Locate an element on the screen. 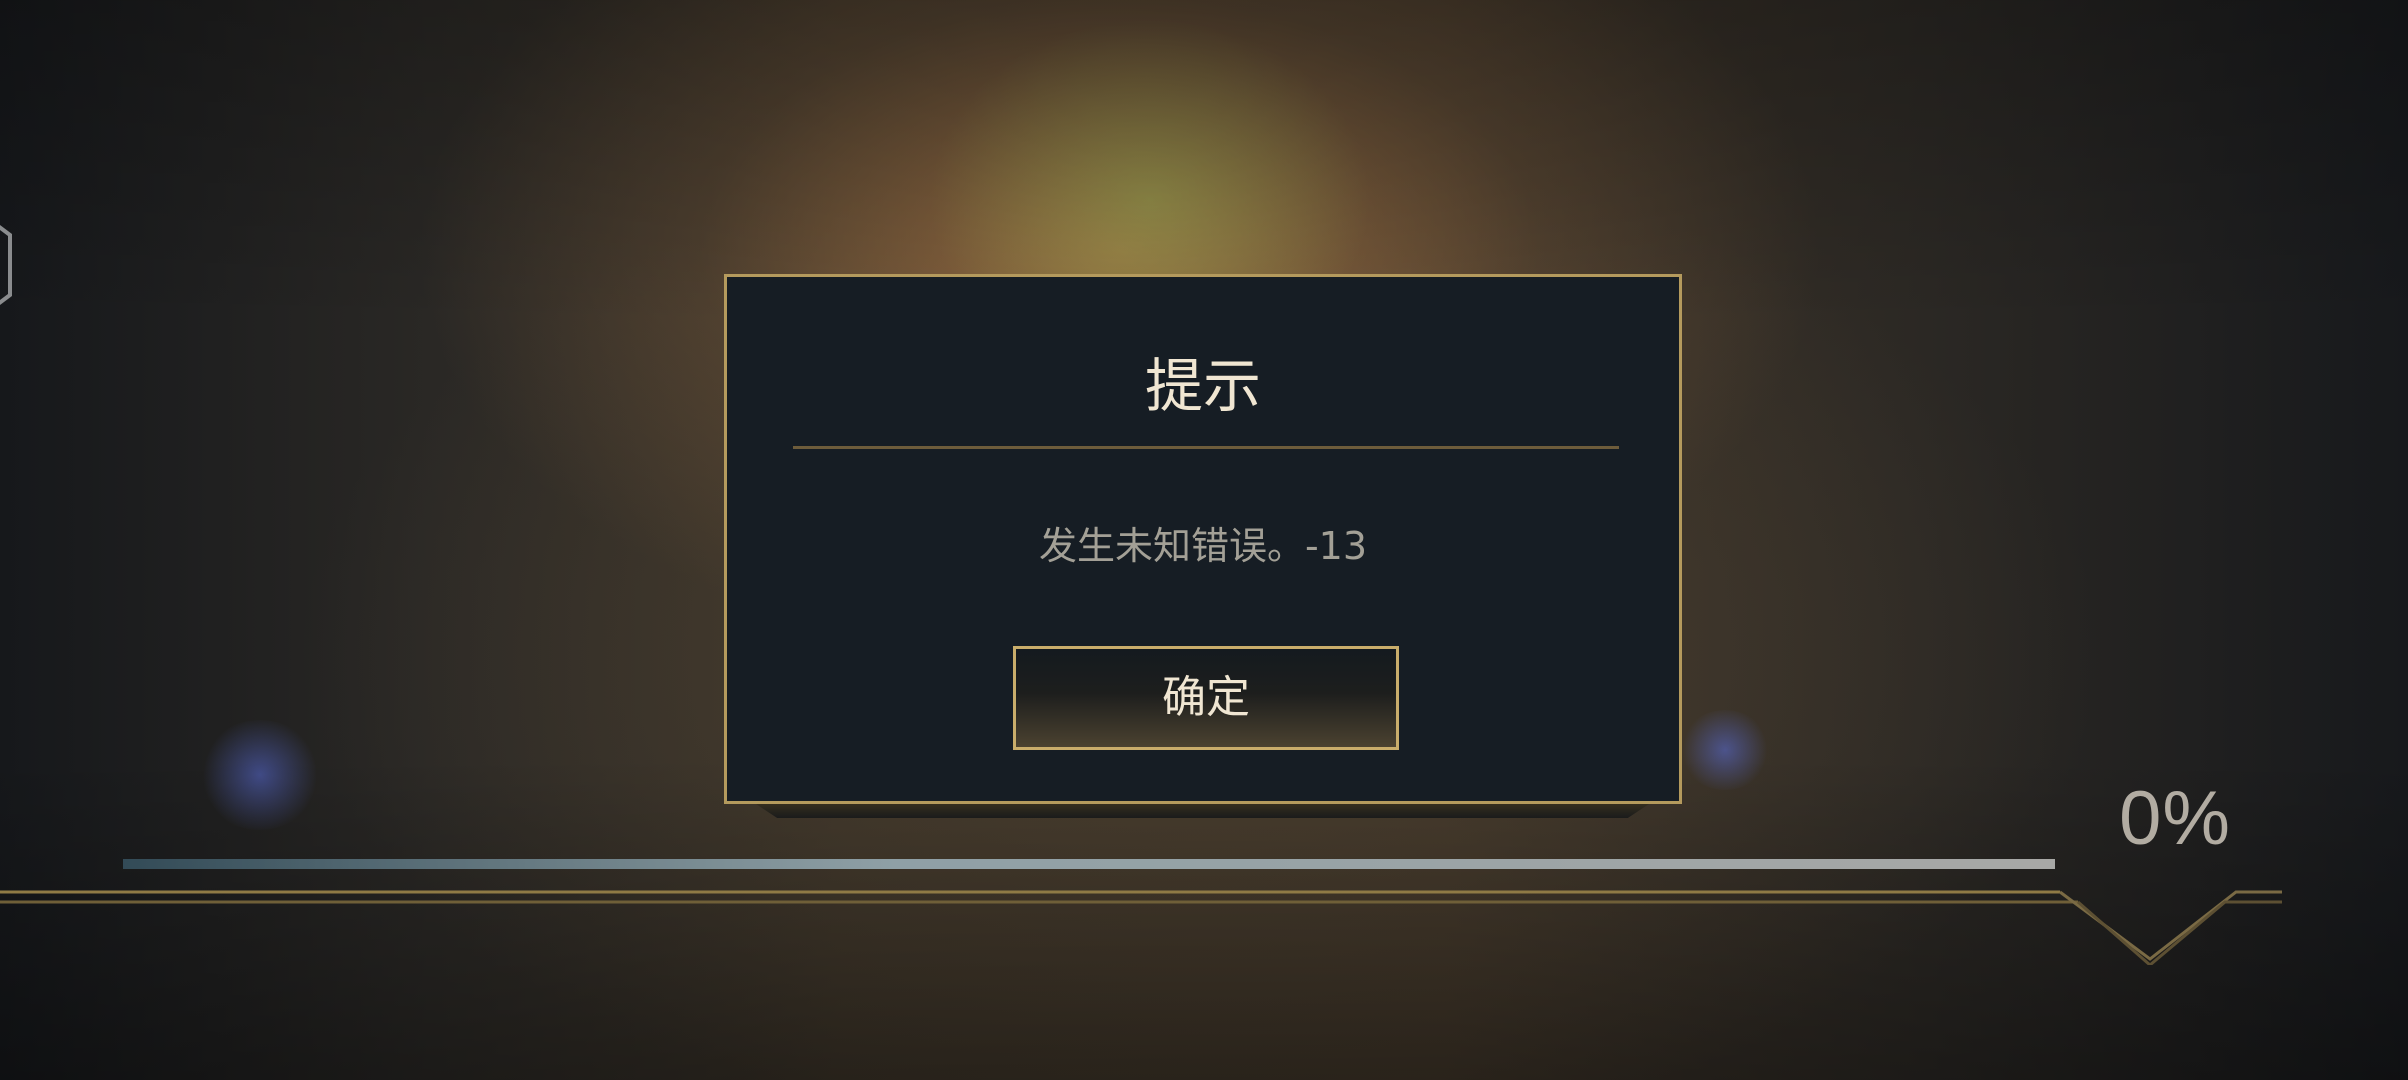 The height and width of the screenshot is (1080, 2408). dialog-message: 发生未知错误。-13 is located at coordinates (1203, 546).